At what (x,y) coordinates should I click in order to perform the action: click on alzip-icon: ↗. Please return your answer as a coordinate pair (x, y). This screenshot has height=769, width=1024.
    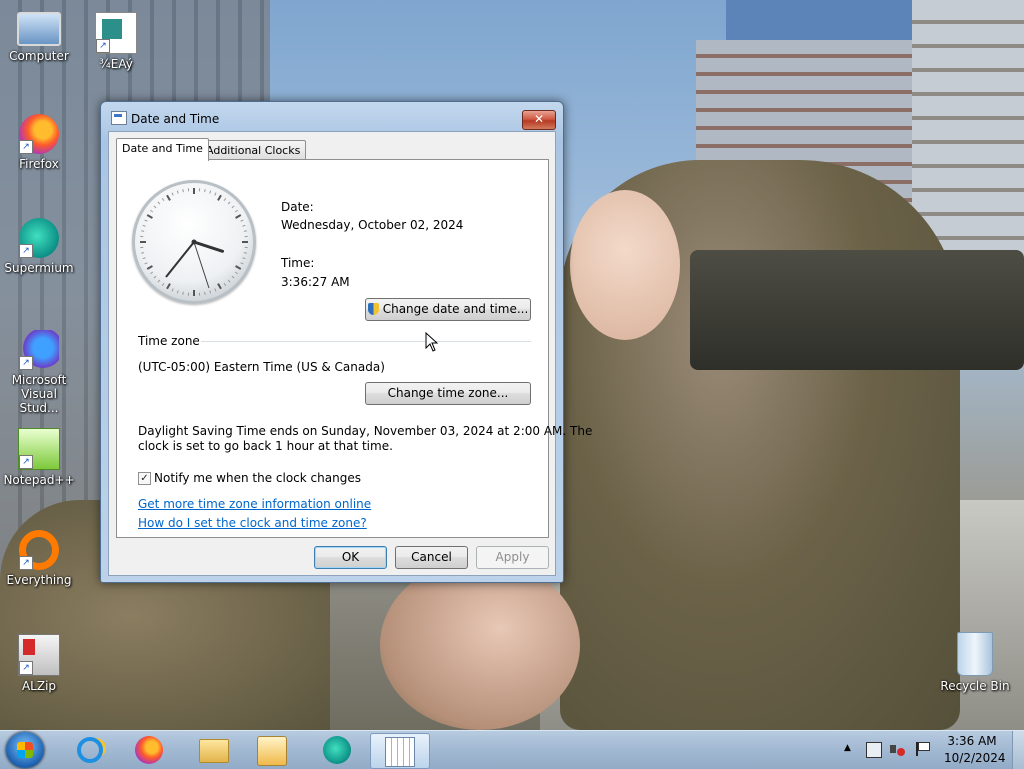
    Looking at the image, I should click on (39, 655).